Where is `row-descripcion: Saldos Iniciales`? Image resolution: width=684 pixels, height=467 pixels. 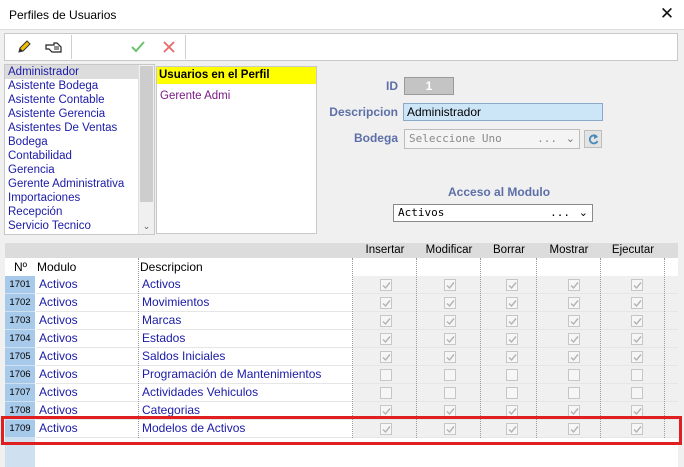 row-descripcion: Saldos Iniciales is located at coordinates (245, 356).